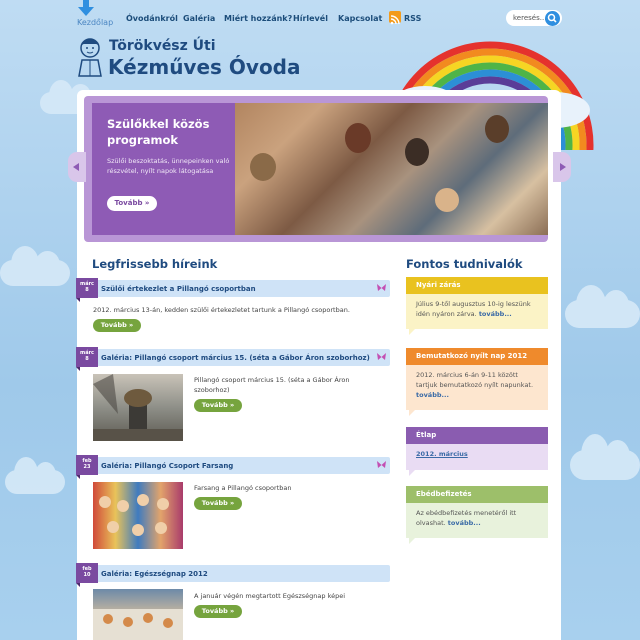 The height and width of the screenshot is (640, 640). What do you see at coordinates (360, 18) in the screenshot?
I see `nav-item-contact: Kapcsolat` at bounding box center [360, 18].